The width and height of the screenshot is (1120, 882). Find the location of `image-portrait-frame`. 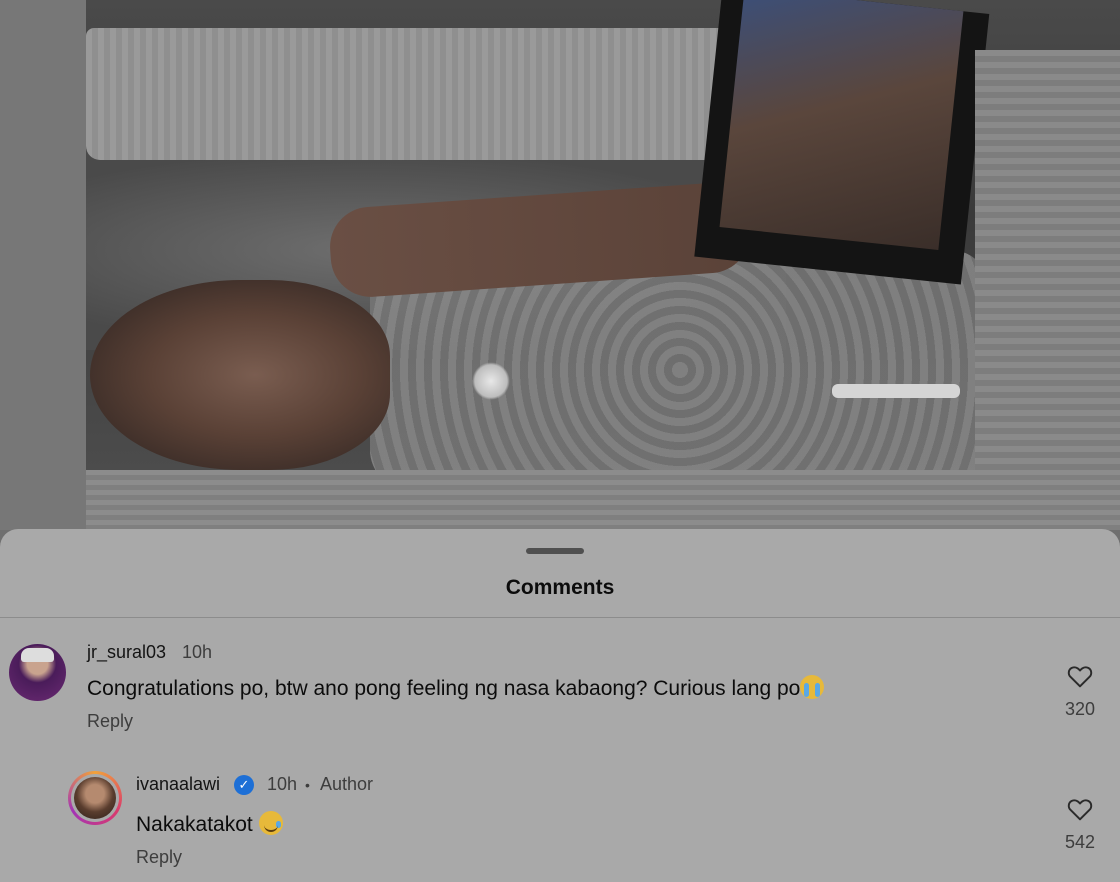

image-portrait-frame is located at coordinates (842, 142).